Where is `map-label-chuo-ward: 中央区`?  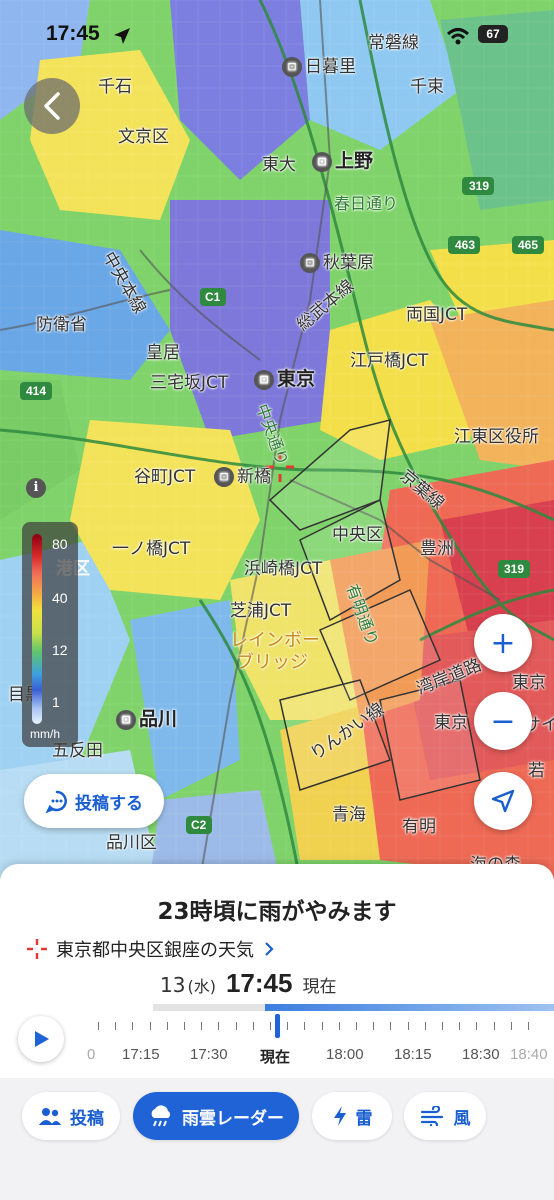 map-label-chuo-ward: 中央区 is located at coordinates (357, 535).